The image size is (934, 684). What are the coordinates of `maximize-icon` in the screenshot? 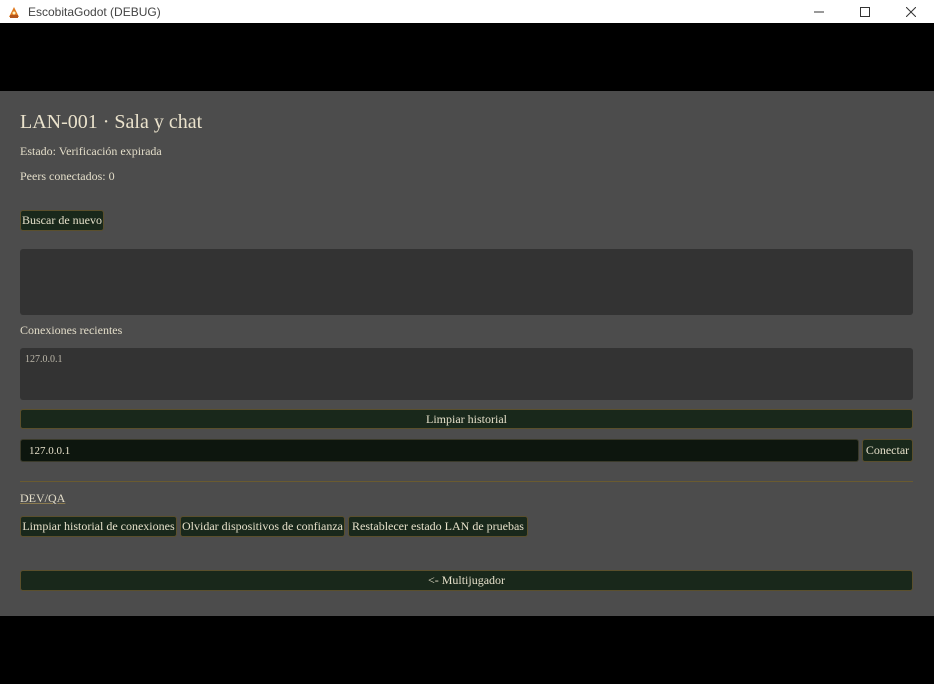 It's located at (865, 11).